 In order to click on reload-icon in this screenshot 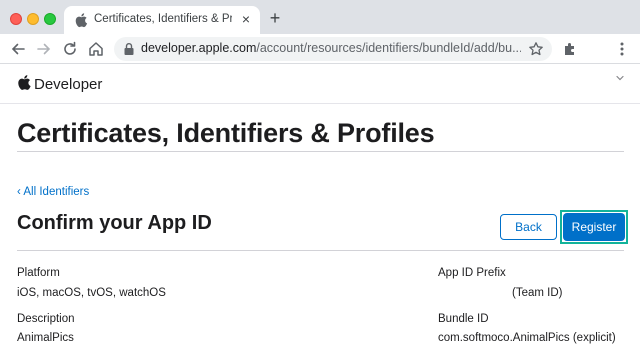, I will do `click(70, 49)`.